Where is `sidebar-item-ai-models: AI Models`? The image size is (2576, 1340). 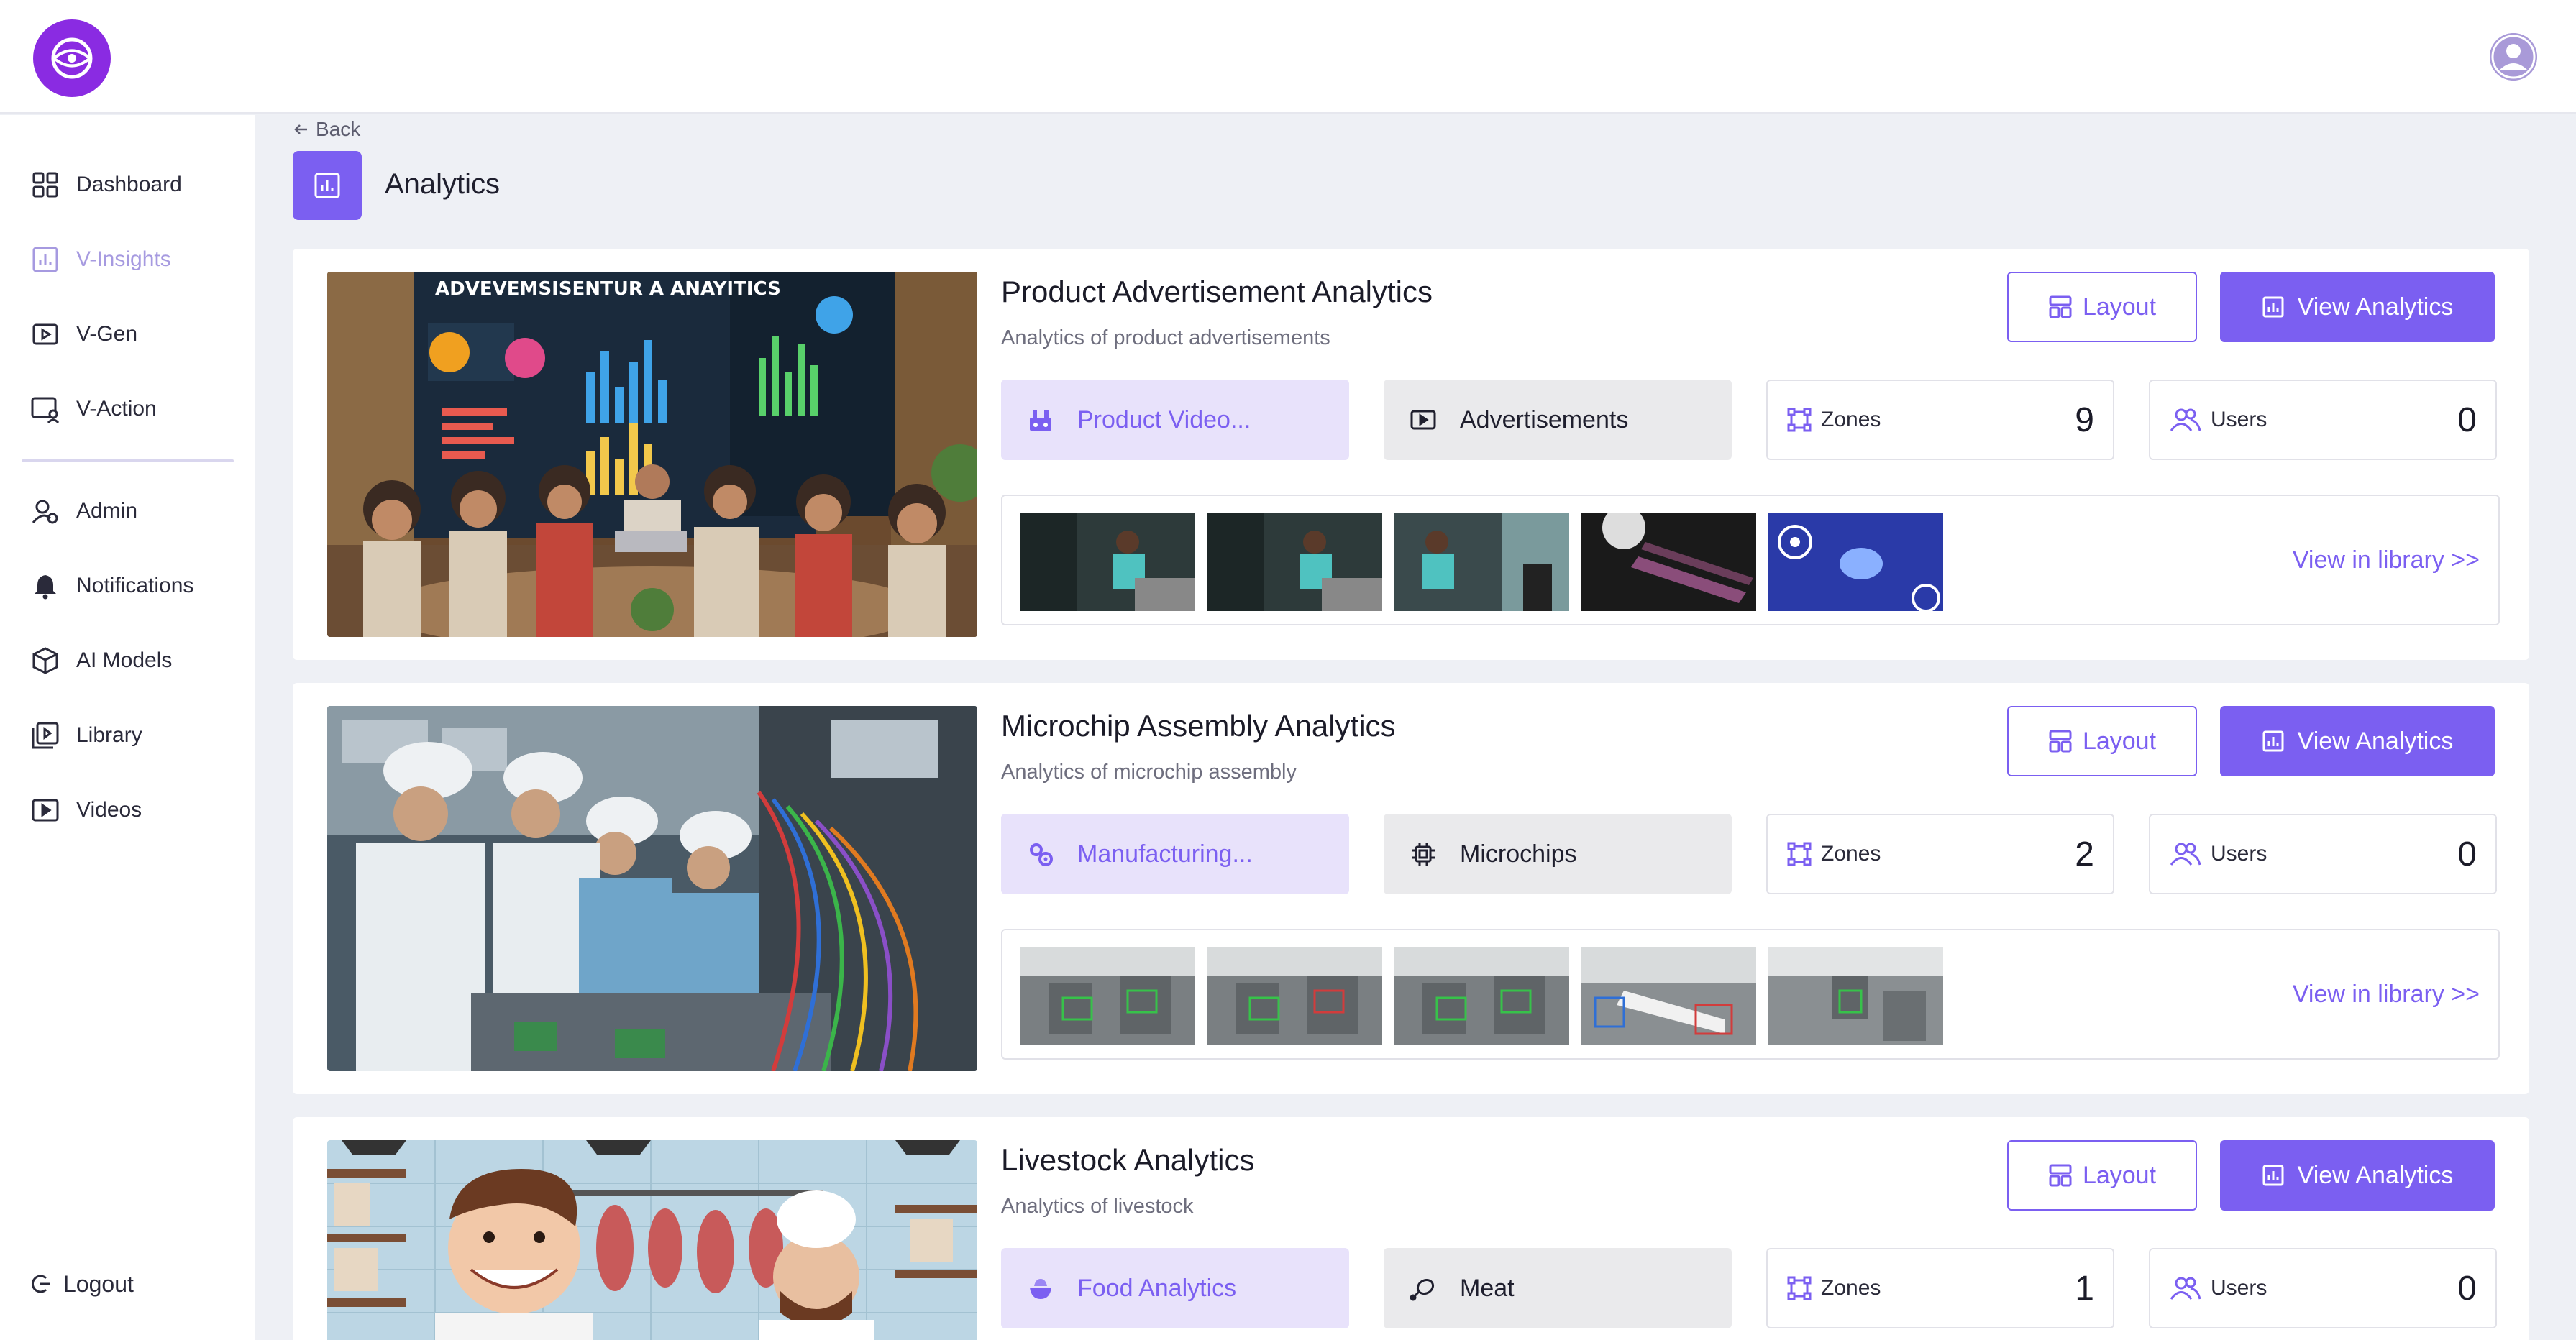 sidebar-item-ai-models: AI Models is located at coordinates (101, 660).